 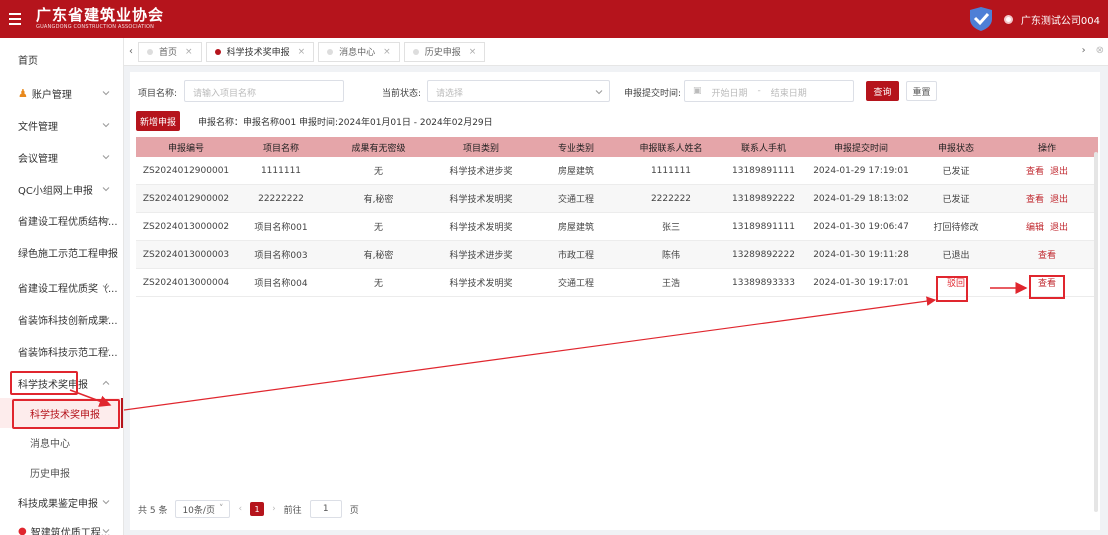 I want to click on tab-label: 历史申报, so click(x=442, y=53).